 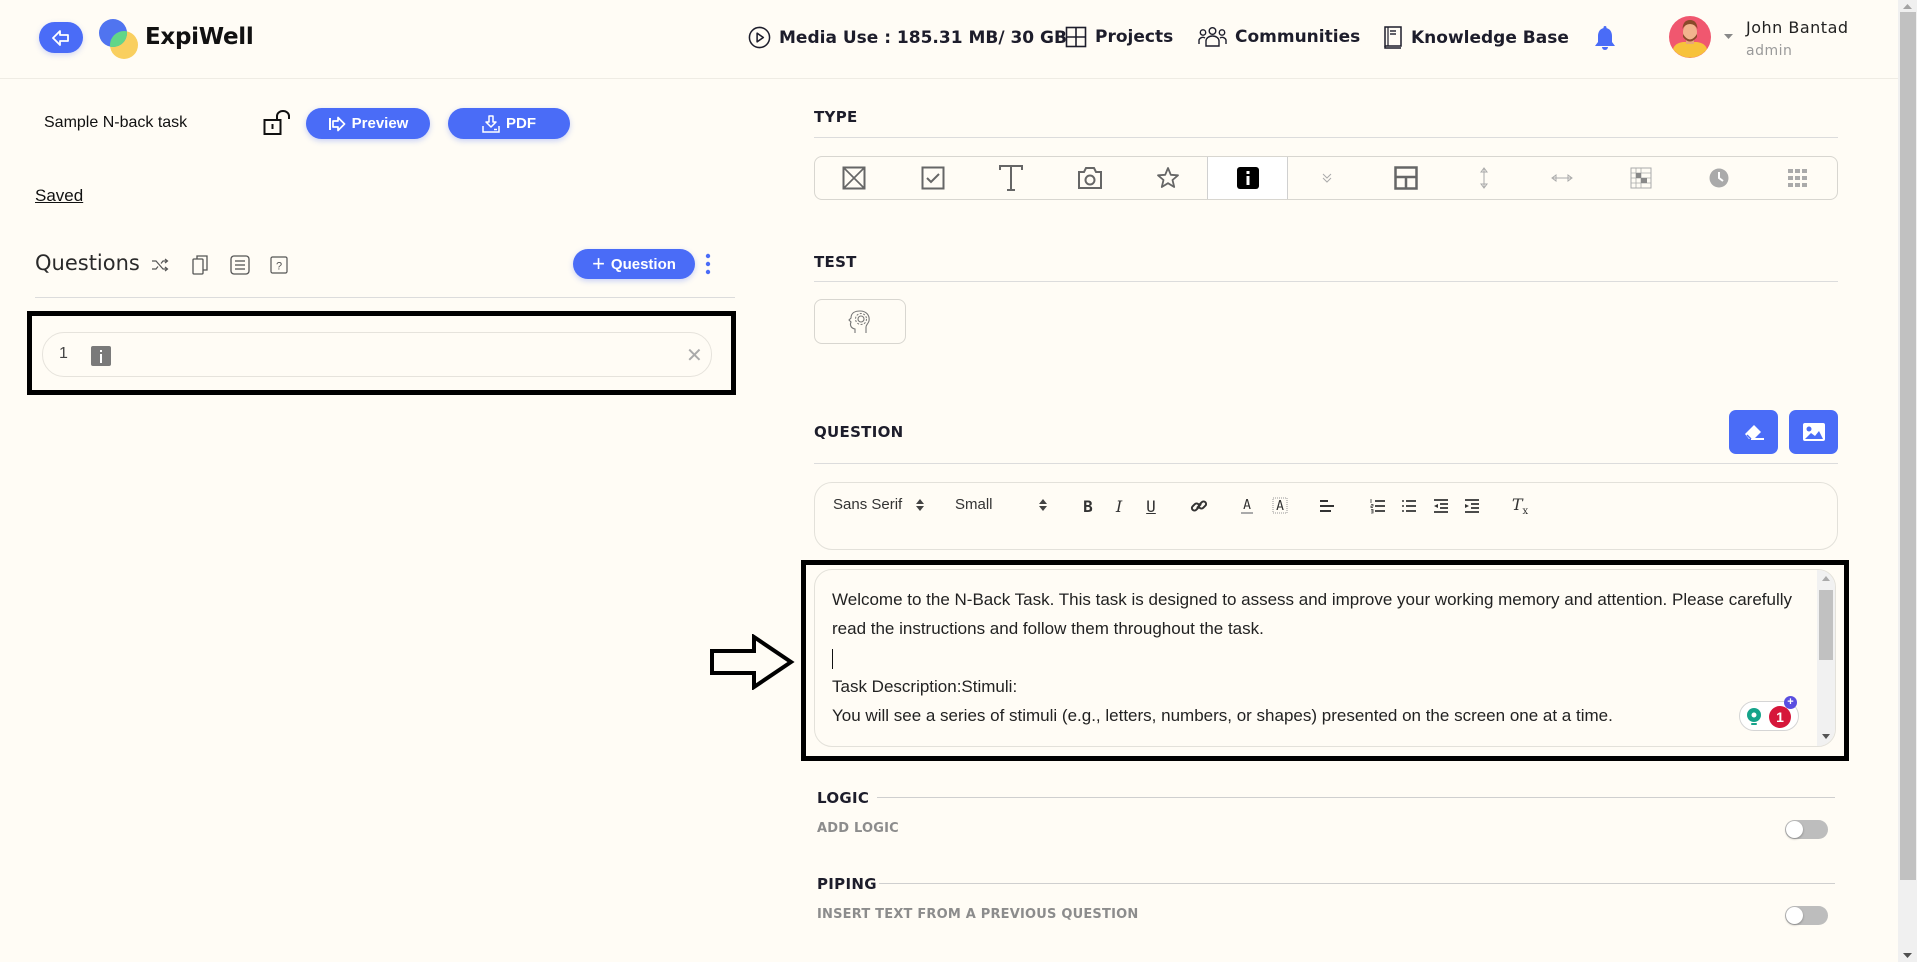 What do you see at coordinates (200, 265) in the screenshot?
I see `copy-button` at bounding box center [200, 265].